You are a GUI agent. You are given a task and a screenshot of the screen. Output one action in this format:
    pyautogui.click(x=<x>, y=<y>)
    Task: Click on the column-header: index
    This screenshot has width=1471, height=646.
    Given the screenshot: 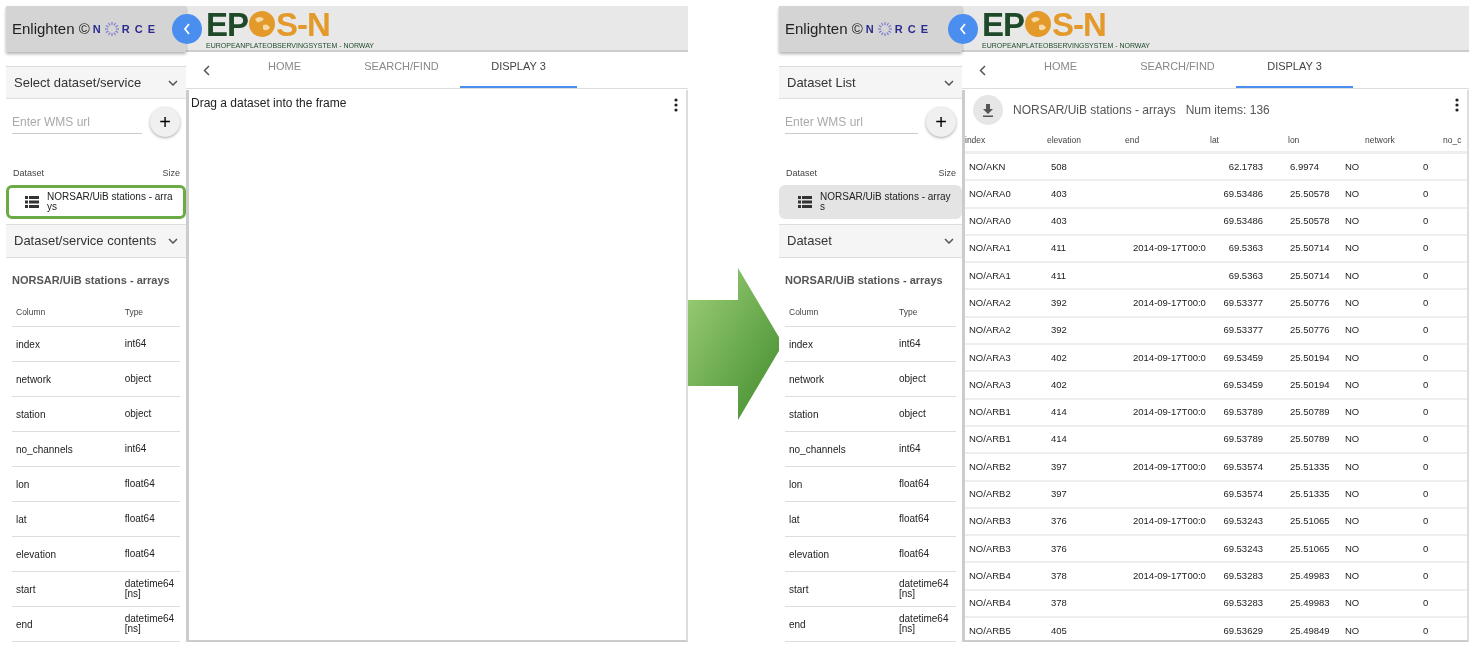 What is the action you would take?
    pyautogui.click(x=976, y=140)
    